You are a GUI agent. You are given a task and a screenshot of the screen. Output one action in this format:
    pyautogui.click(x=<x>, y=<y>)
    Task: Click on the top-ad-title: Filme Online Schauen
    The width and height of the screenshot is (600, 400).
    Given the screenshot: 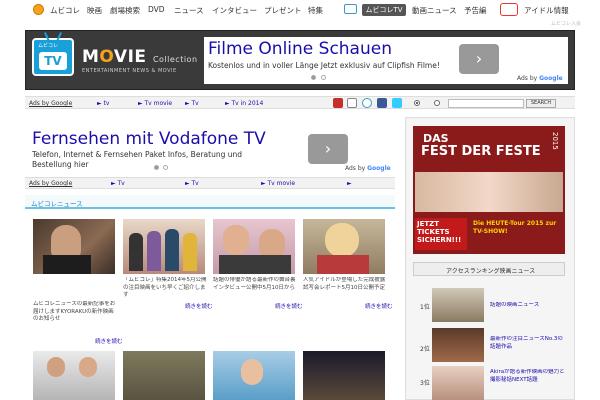 What is the action you would take?
    pyautogui.click(x=300, y=49)
    